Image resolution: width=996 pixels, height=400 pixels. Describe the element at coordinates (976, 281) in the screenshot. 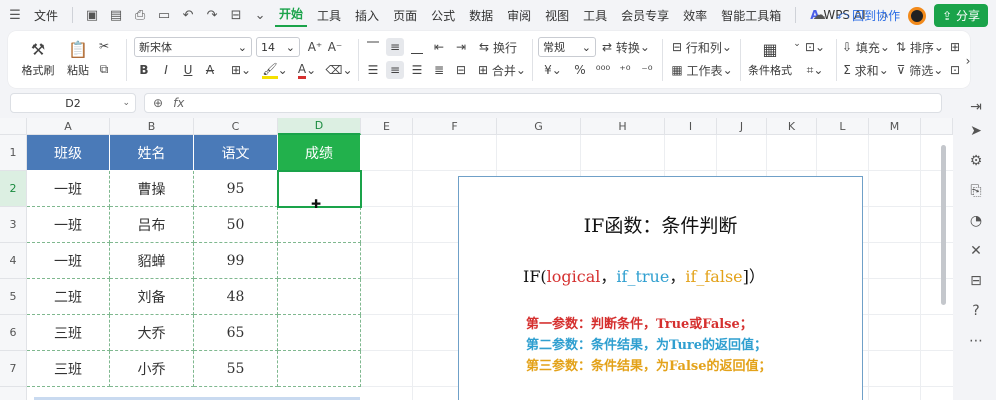

I see `book-icon: ⊟` at that location.